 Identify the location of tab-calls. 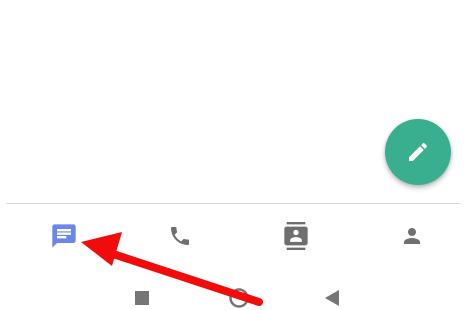
(180, 236).